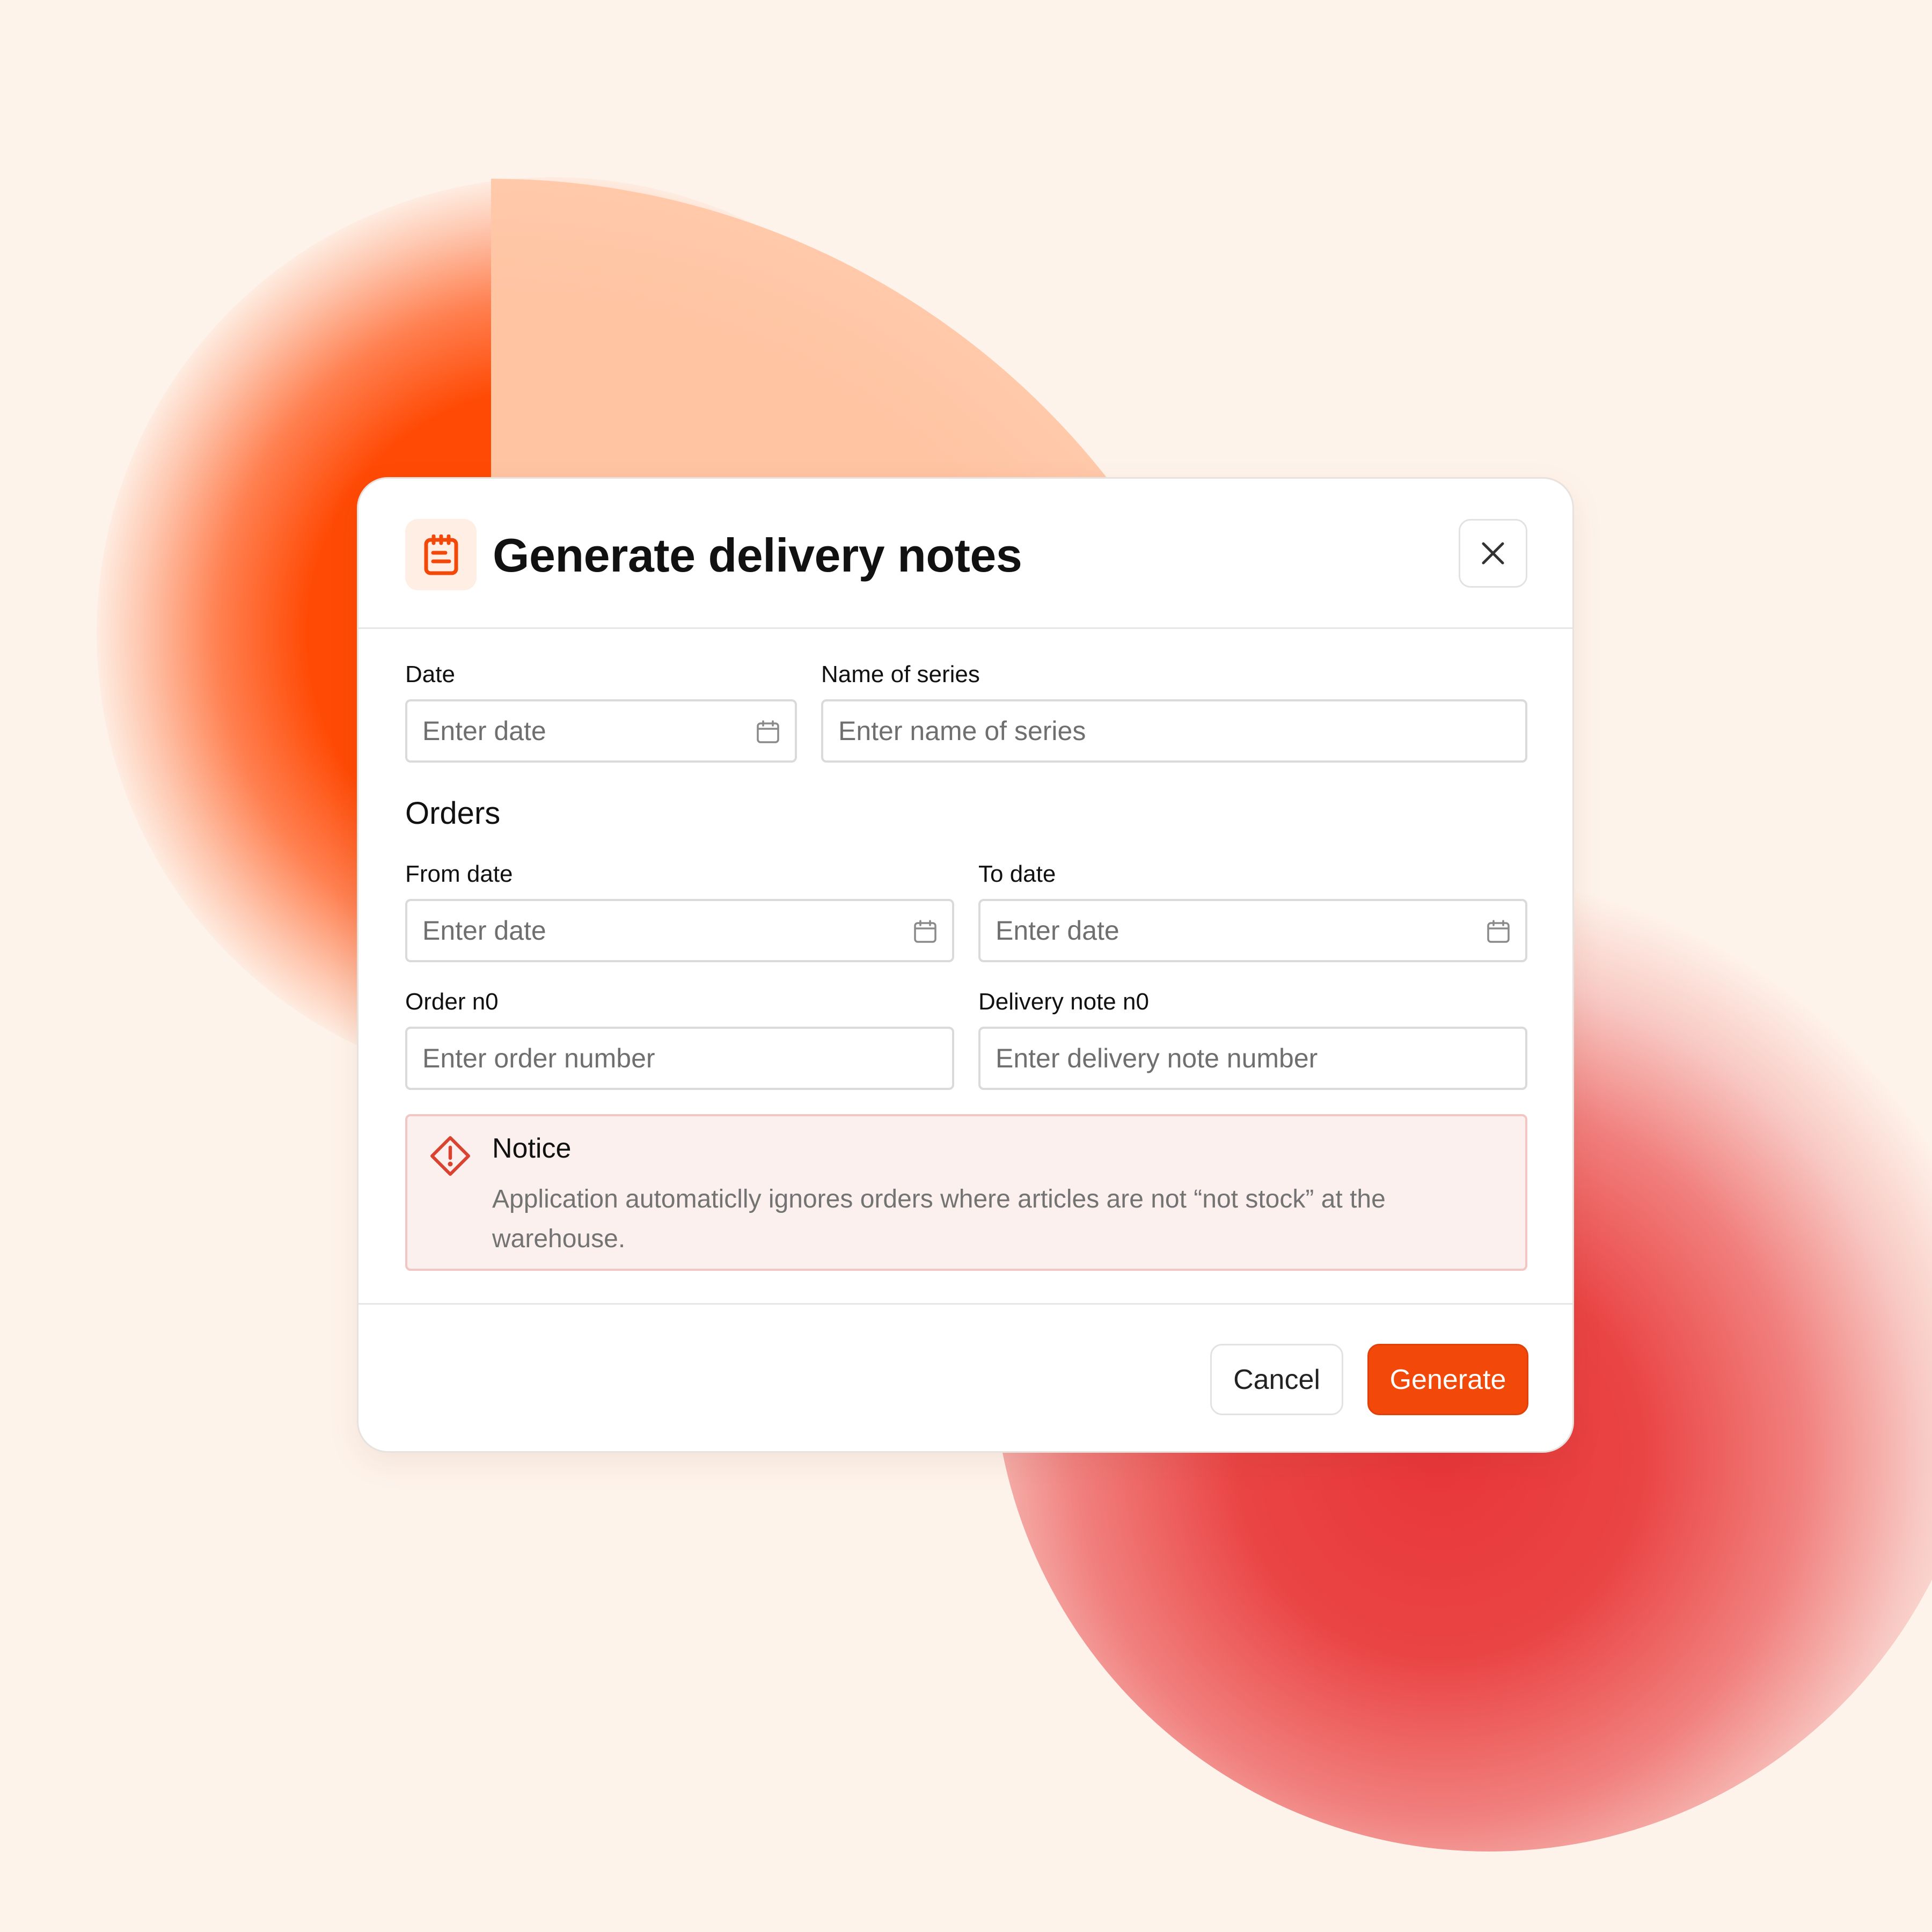 The height and width of the screenshot is (1932, 1932). I want to click on close-button, so click(1493, 553).